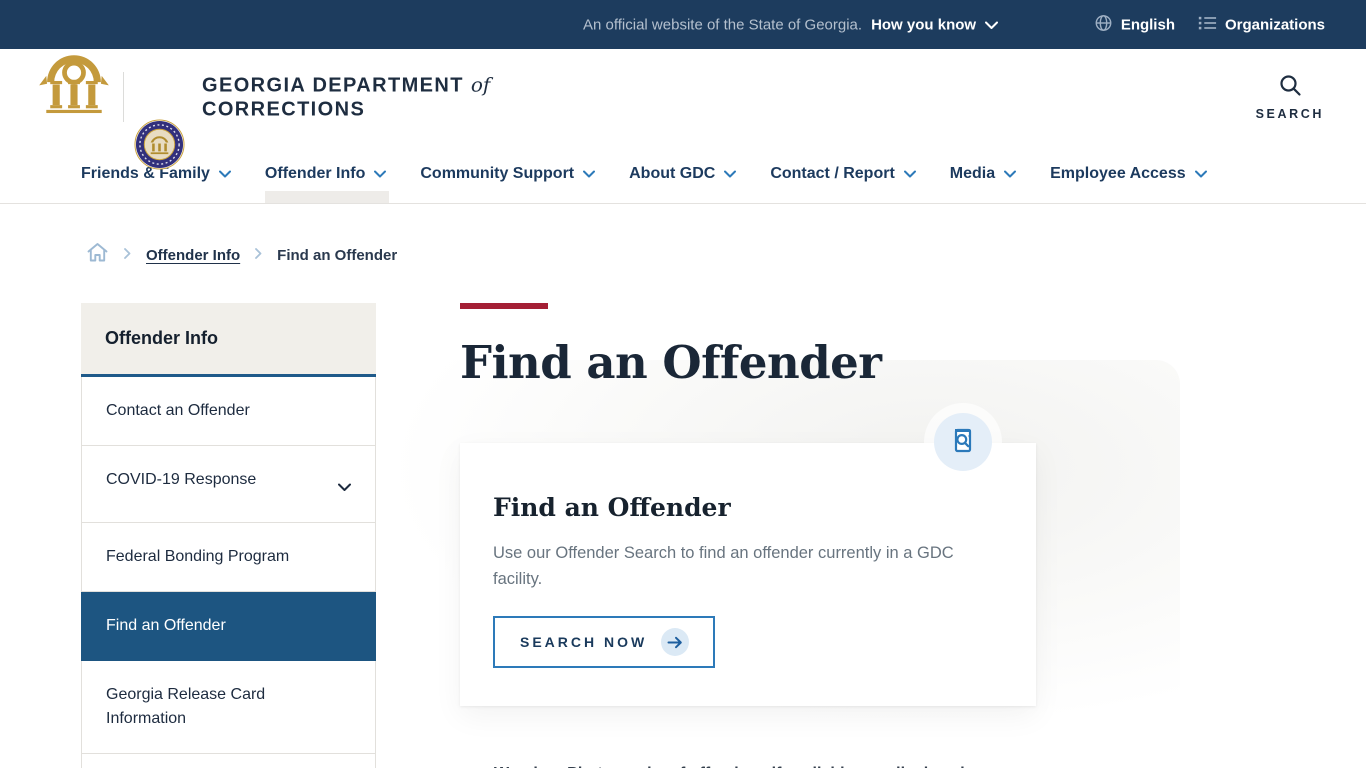 Image resolution: width=1366 pixels, height=768 pixels. What do you see at coordinates (198, 556) in the screenshot?
I see `sidebar-item-label: Federal Bonding Program` at bounding box center [198, 556].